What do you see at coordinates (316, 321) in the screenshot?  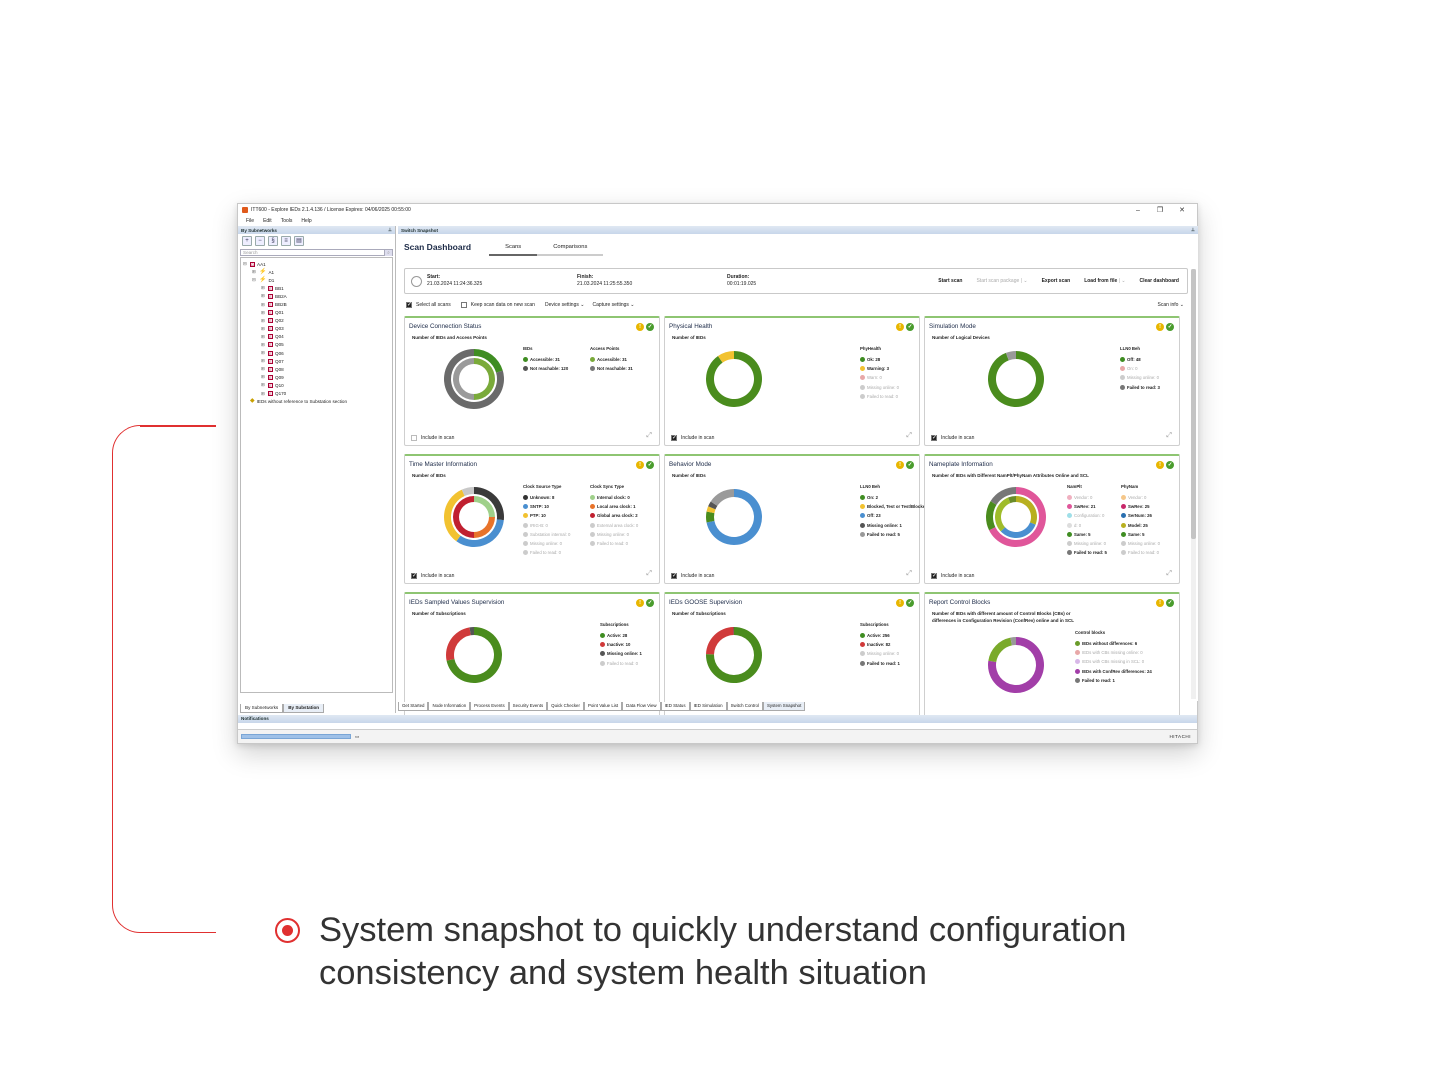 I see `tree-node: ⊞ E Q02` at bounding box center [316, 321].